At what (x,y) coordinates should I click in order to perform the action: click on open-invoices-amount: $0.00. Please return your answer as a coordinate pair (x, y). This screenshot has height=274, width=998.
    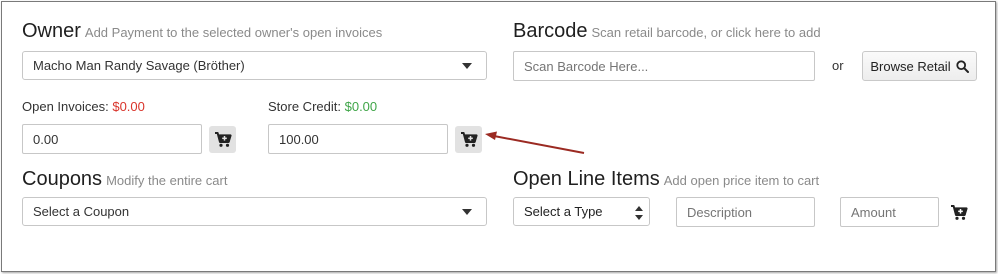
    Looking at the image, I should click on (128, 106).